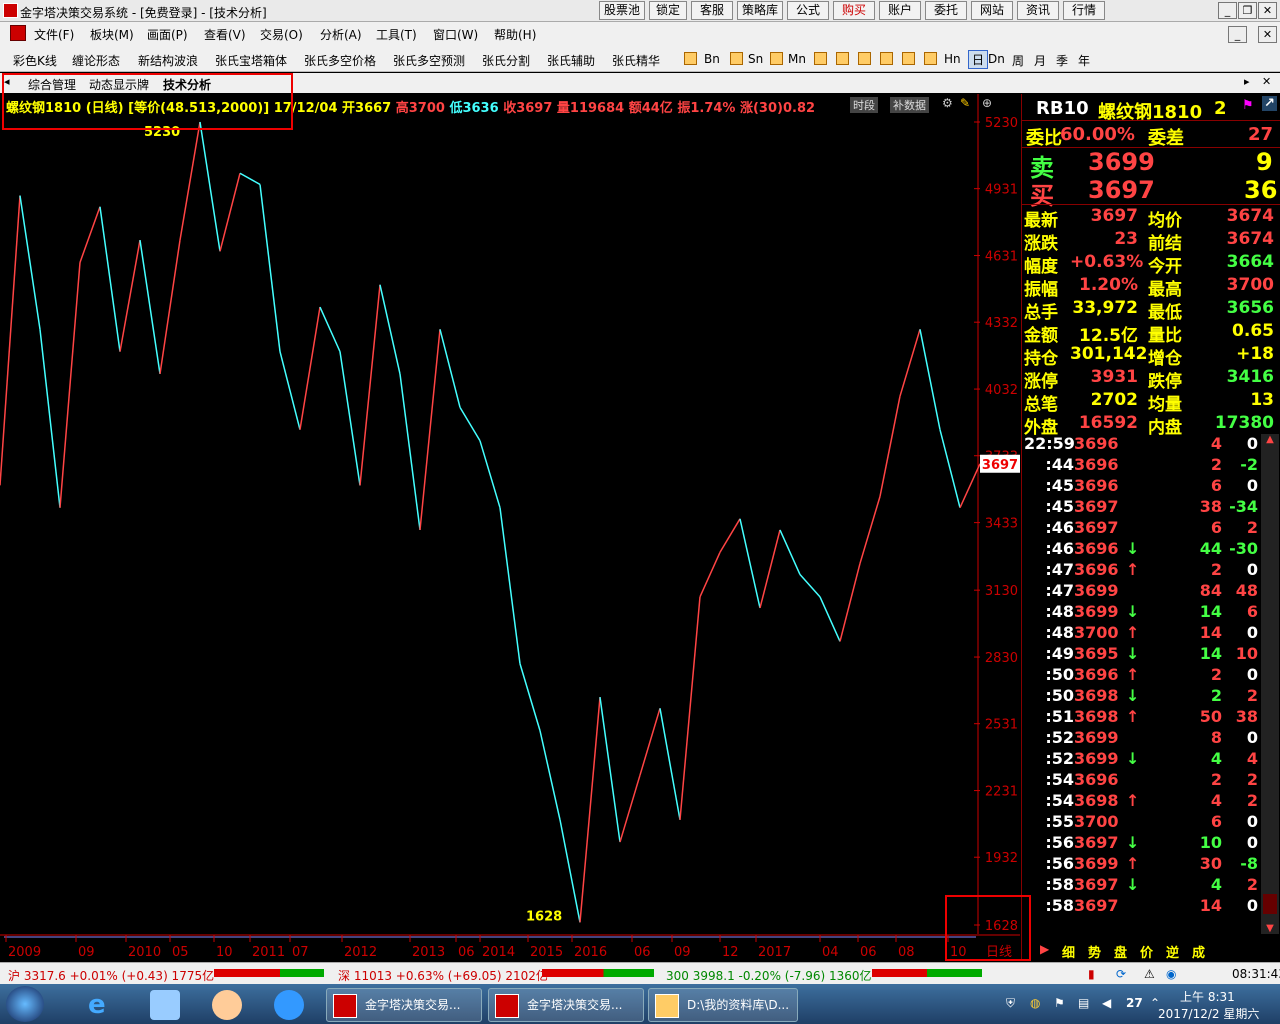 This screenshot has width=1280, height=1024. I want to click on quote-tab-1: 势, so click(1094, 951).